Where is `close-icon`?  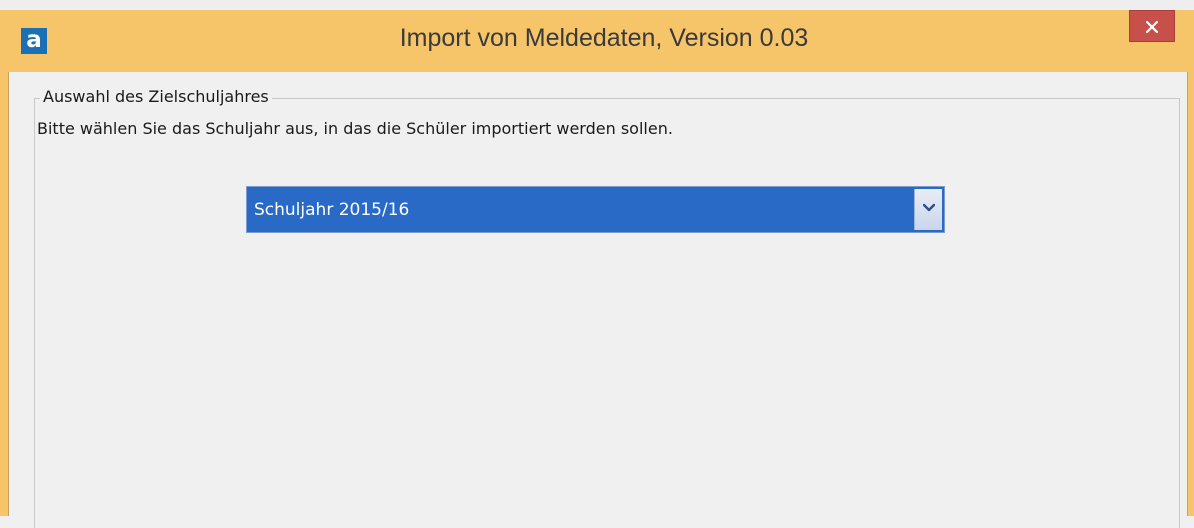
close-icon is located at coordinates (1152, 27).